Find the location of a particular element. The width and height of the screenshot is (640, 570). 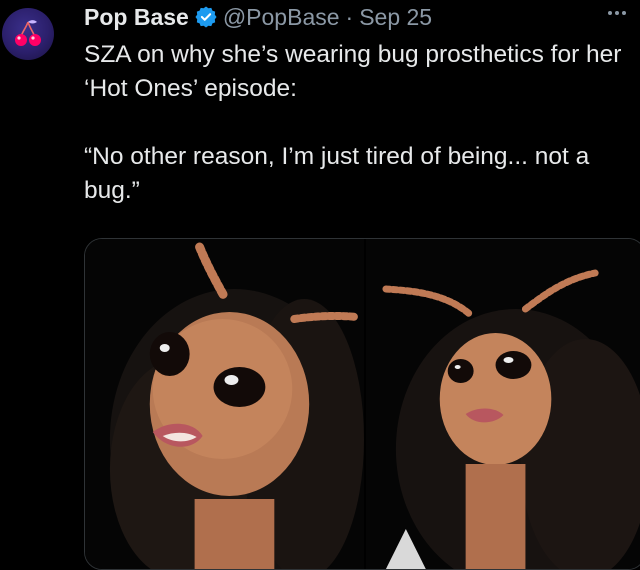

tweet-header: Pop Base @PopBase · Sep 25 is located at coordinates (355, 17).